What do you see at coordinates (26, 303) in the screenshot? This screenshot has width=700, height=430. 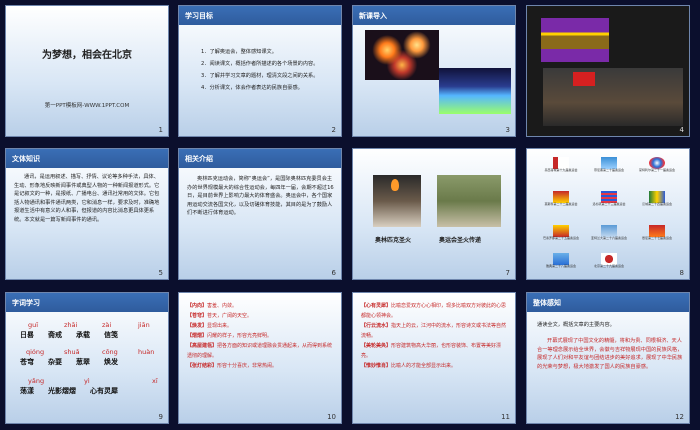 I see `header-label: 字词学习` at bounding box center [26, 303].